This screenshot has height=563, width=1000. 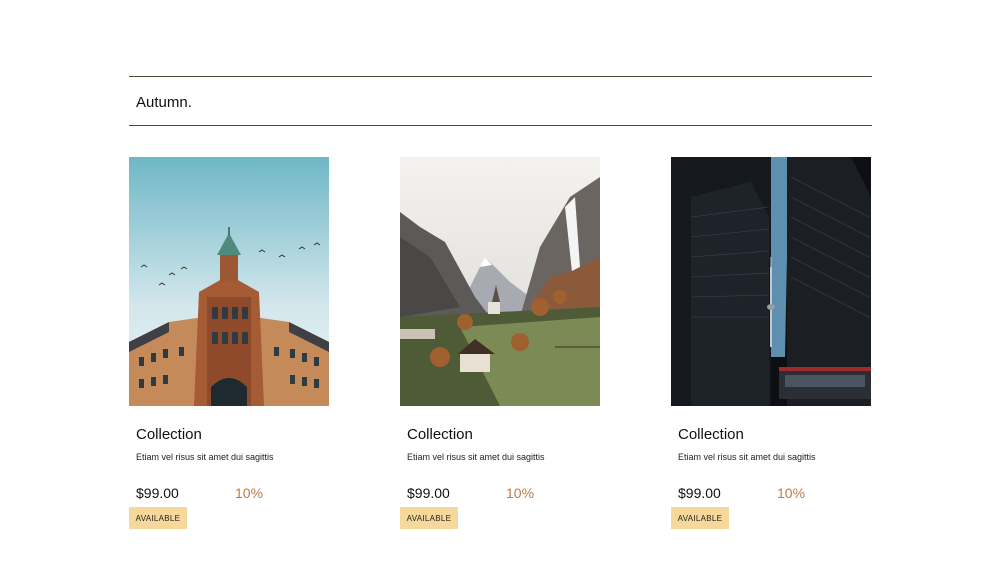 What do you see at coordinates (164, 102) in the screenshot?
I see `section-title: Autumn.` at bounding box center [164, 102].